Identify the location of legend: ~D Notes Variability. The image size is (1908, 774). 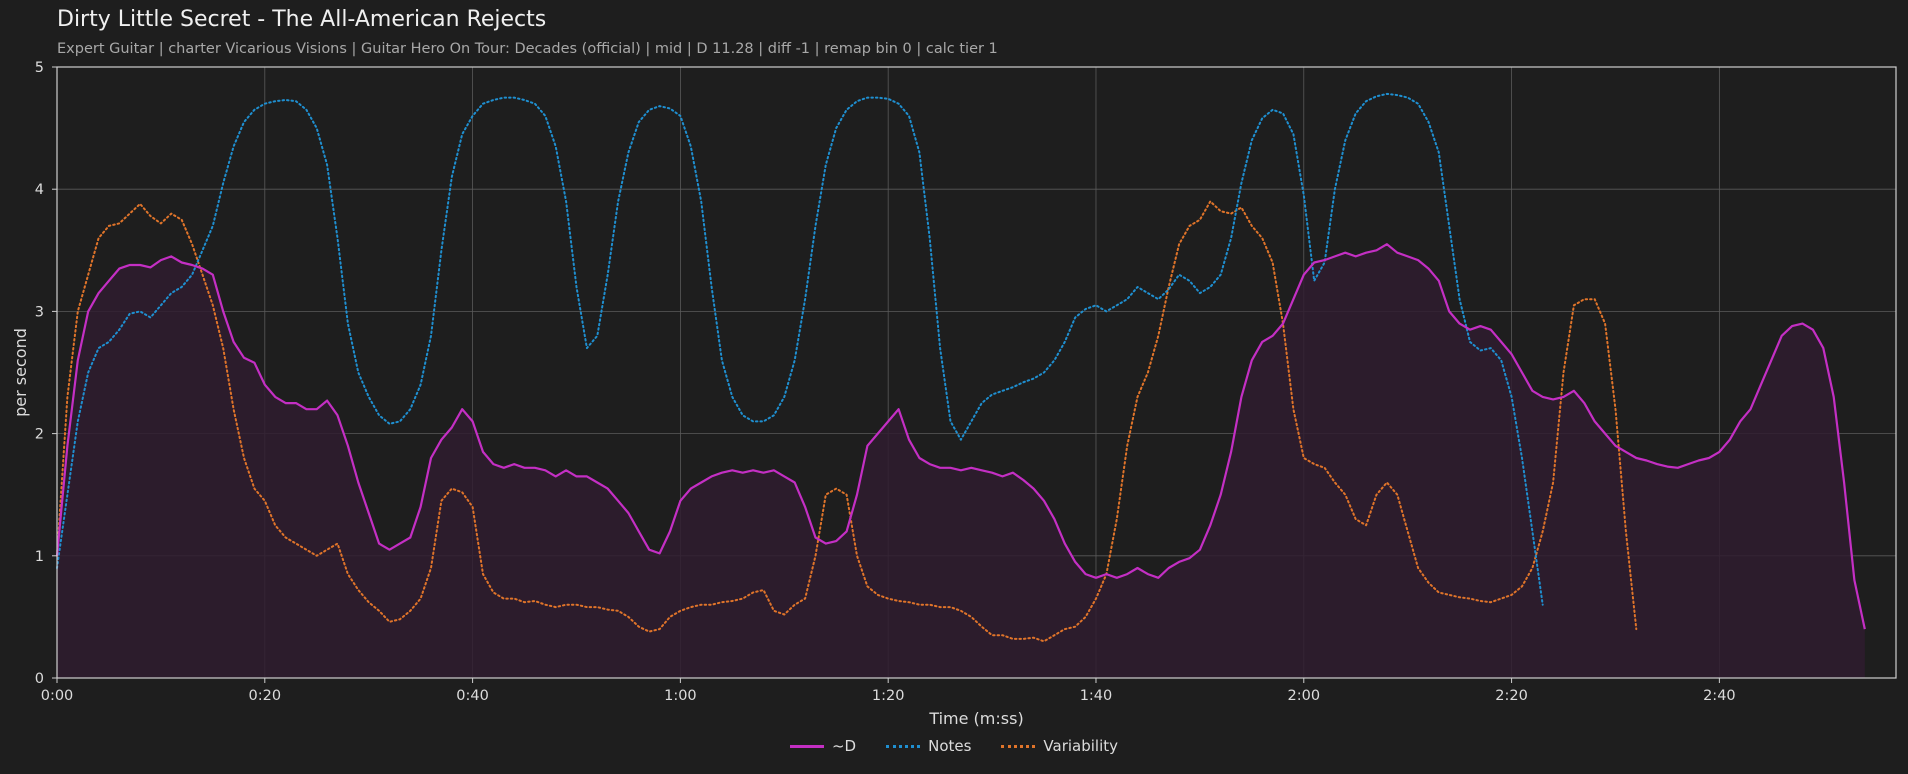
(954, 746).